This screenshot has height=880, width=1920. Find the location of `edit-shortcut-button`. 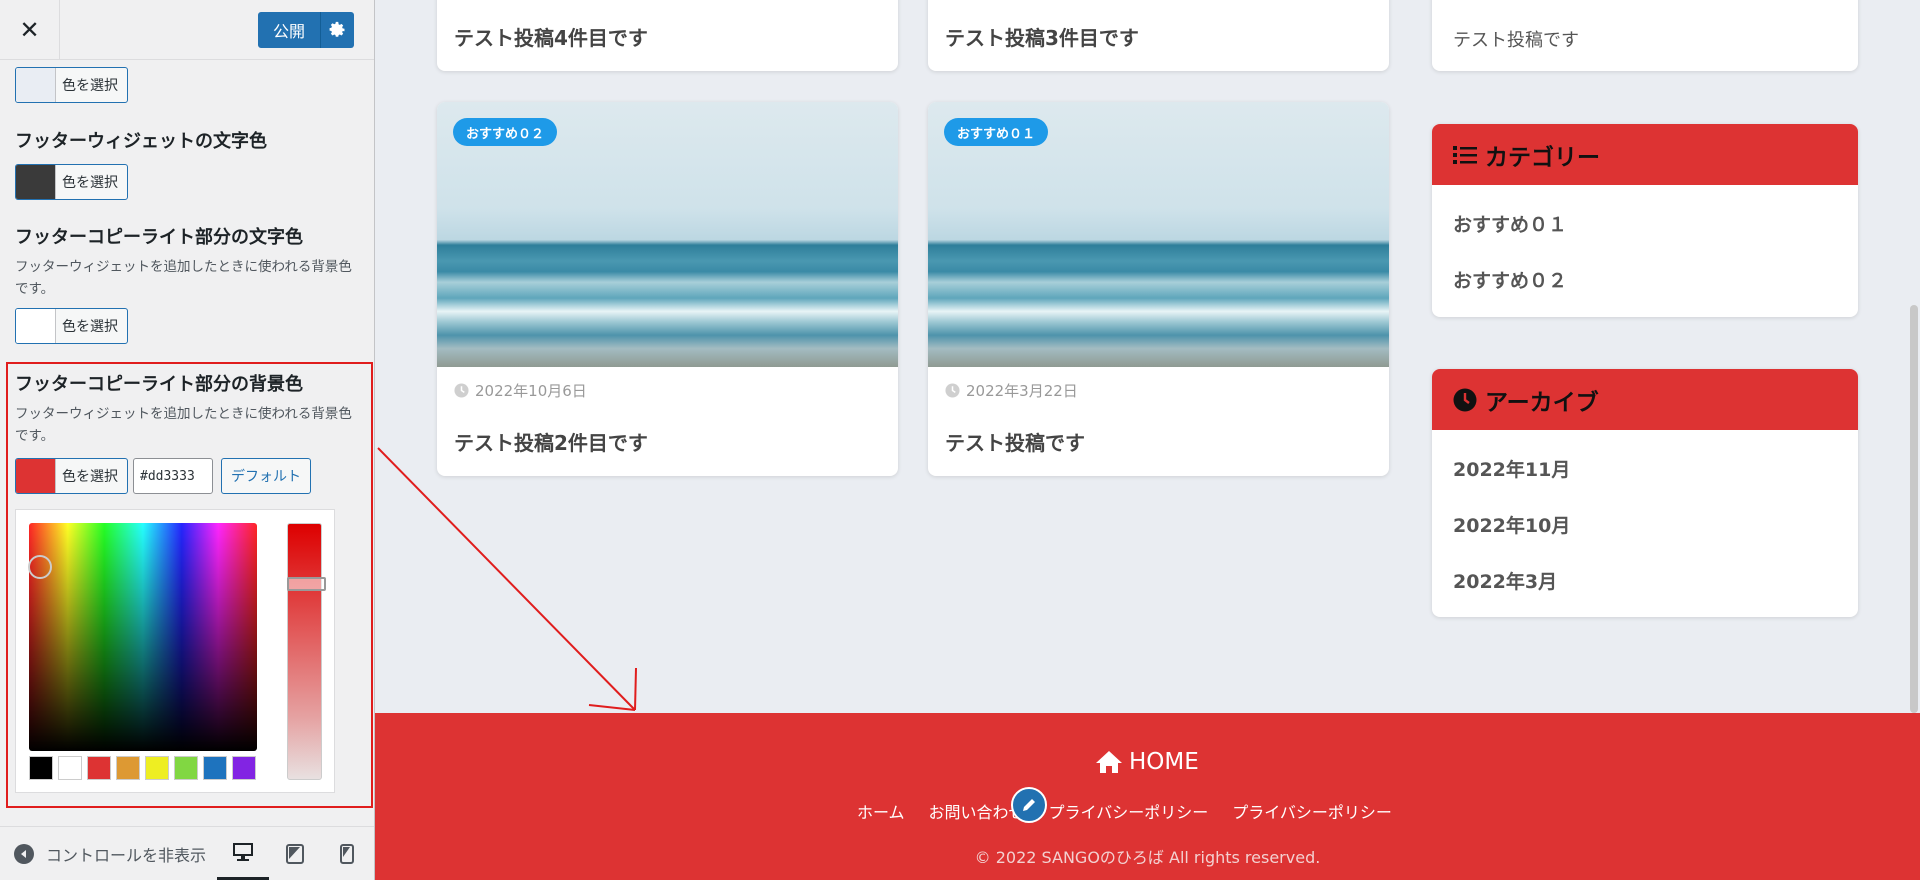

edit-shortcut-button is located at coordinates (1029, 805).